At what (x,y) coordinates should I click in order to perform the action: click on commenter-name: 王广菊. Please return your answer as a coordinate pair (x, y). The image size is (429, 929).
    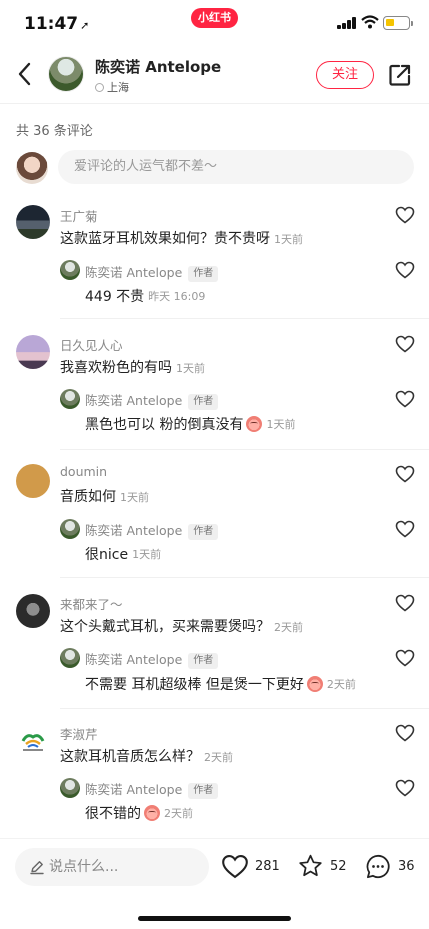
    Looking at the image, I should click on (79, 215).